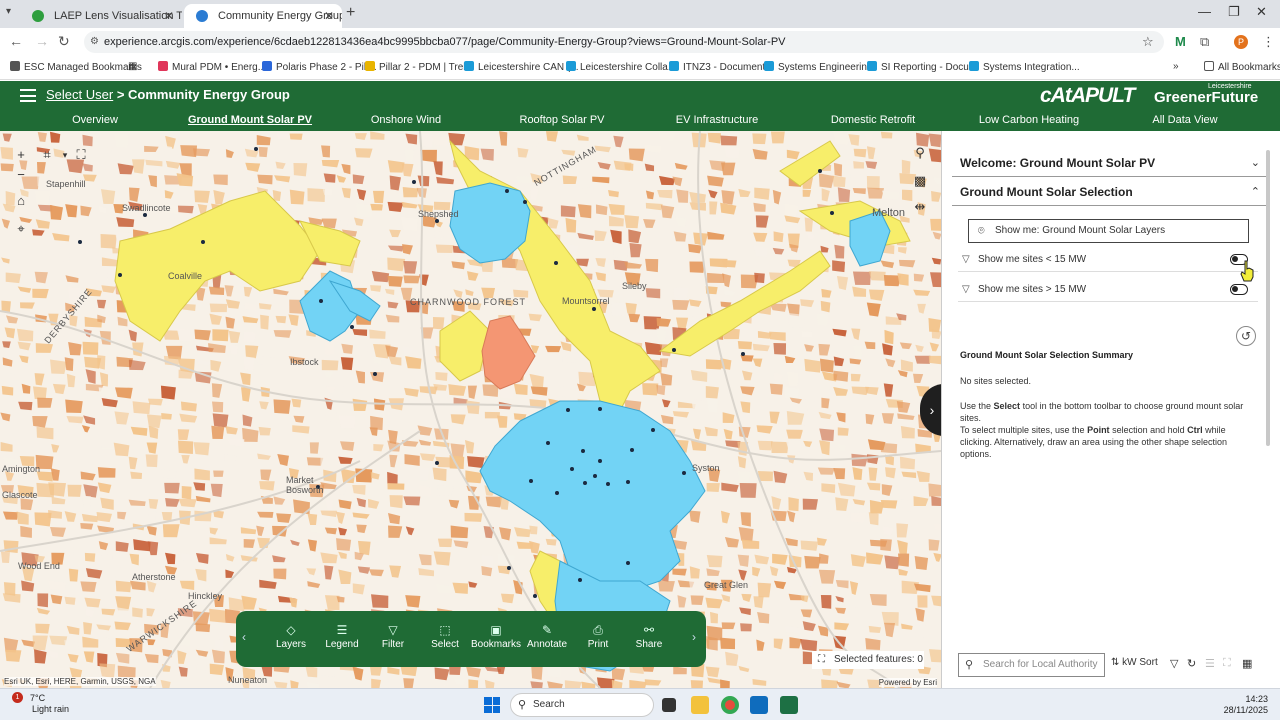  What do you see at coordinates (907, 682) in the screenshot?
I see `powered-by-esri: Powered by Esri` at bounding box center [907, 682].